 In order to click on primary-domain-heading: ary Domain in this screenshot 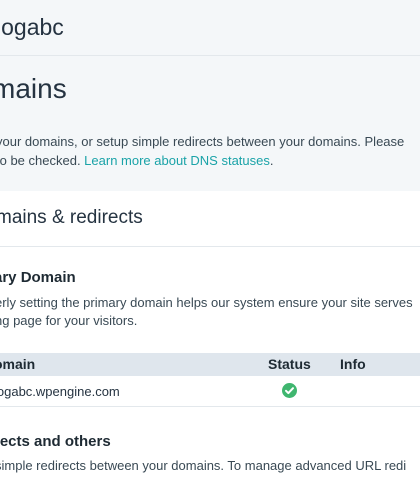, I will do `click(38, 277)`.